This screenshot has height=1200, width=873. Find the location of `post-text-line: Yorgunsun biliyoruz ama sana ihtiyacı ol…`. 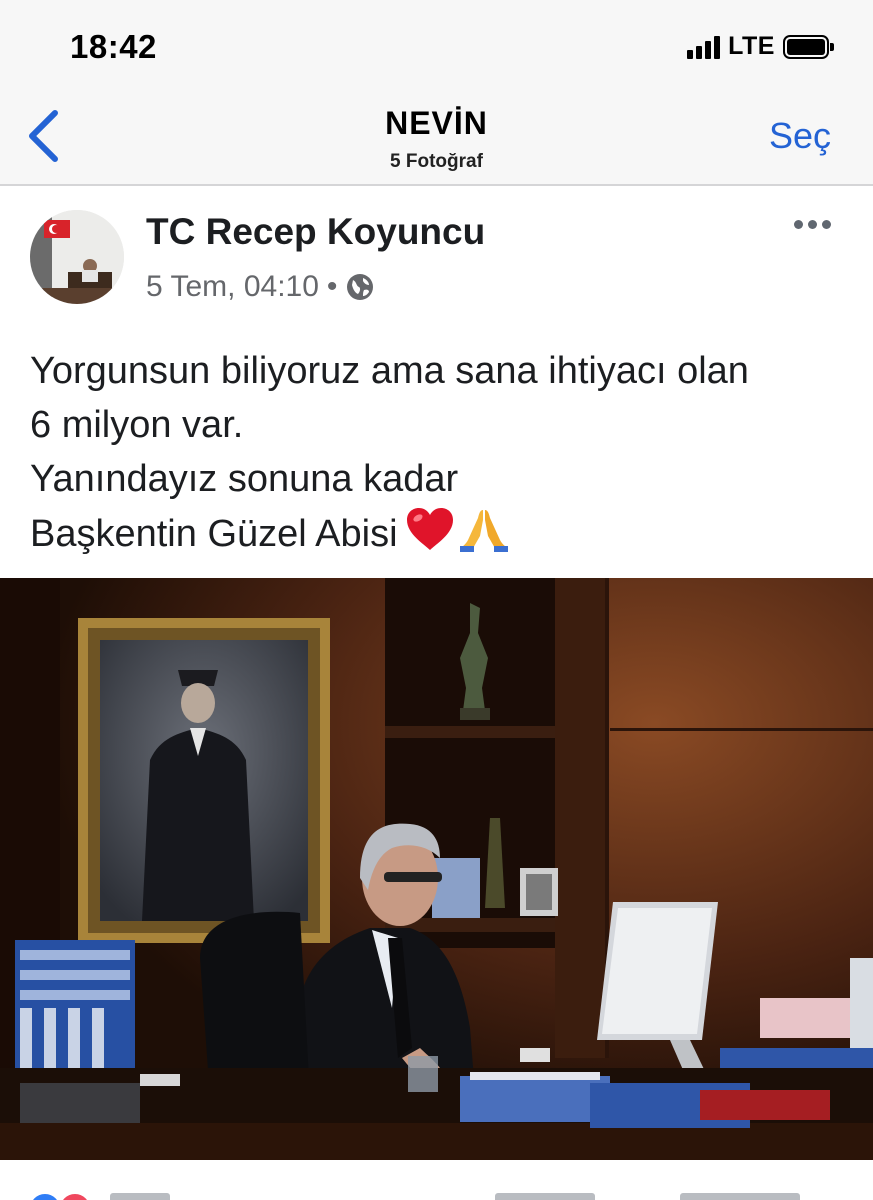

post-text-line: Yorgunsun biliyoruz ama sana ihtiyacı ol… is located at coordinates (389, 371).